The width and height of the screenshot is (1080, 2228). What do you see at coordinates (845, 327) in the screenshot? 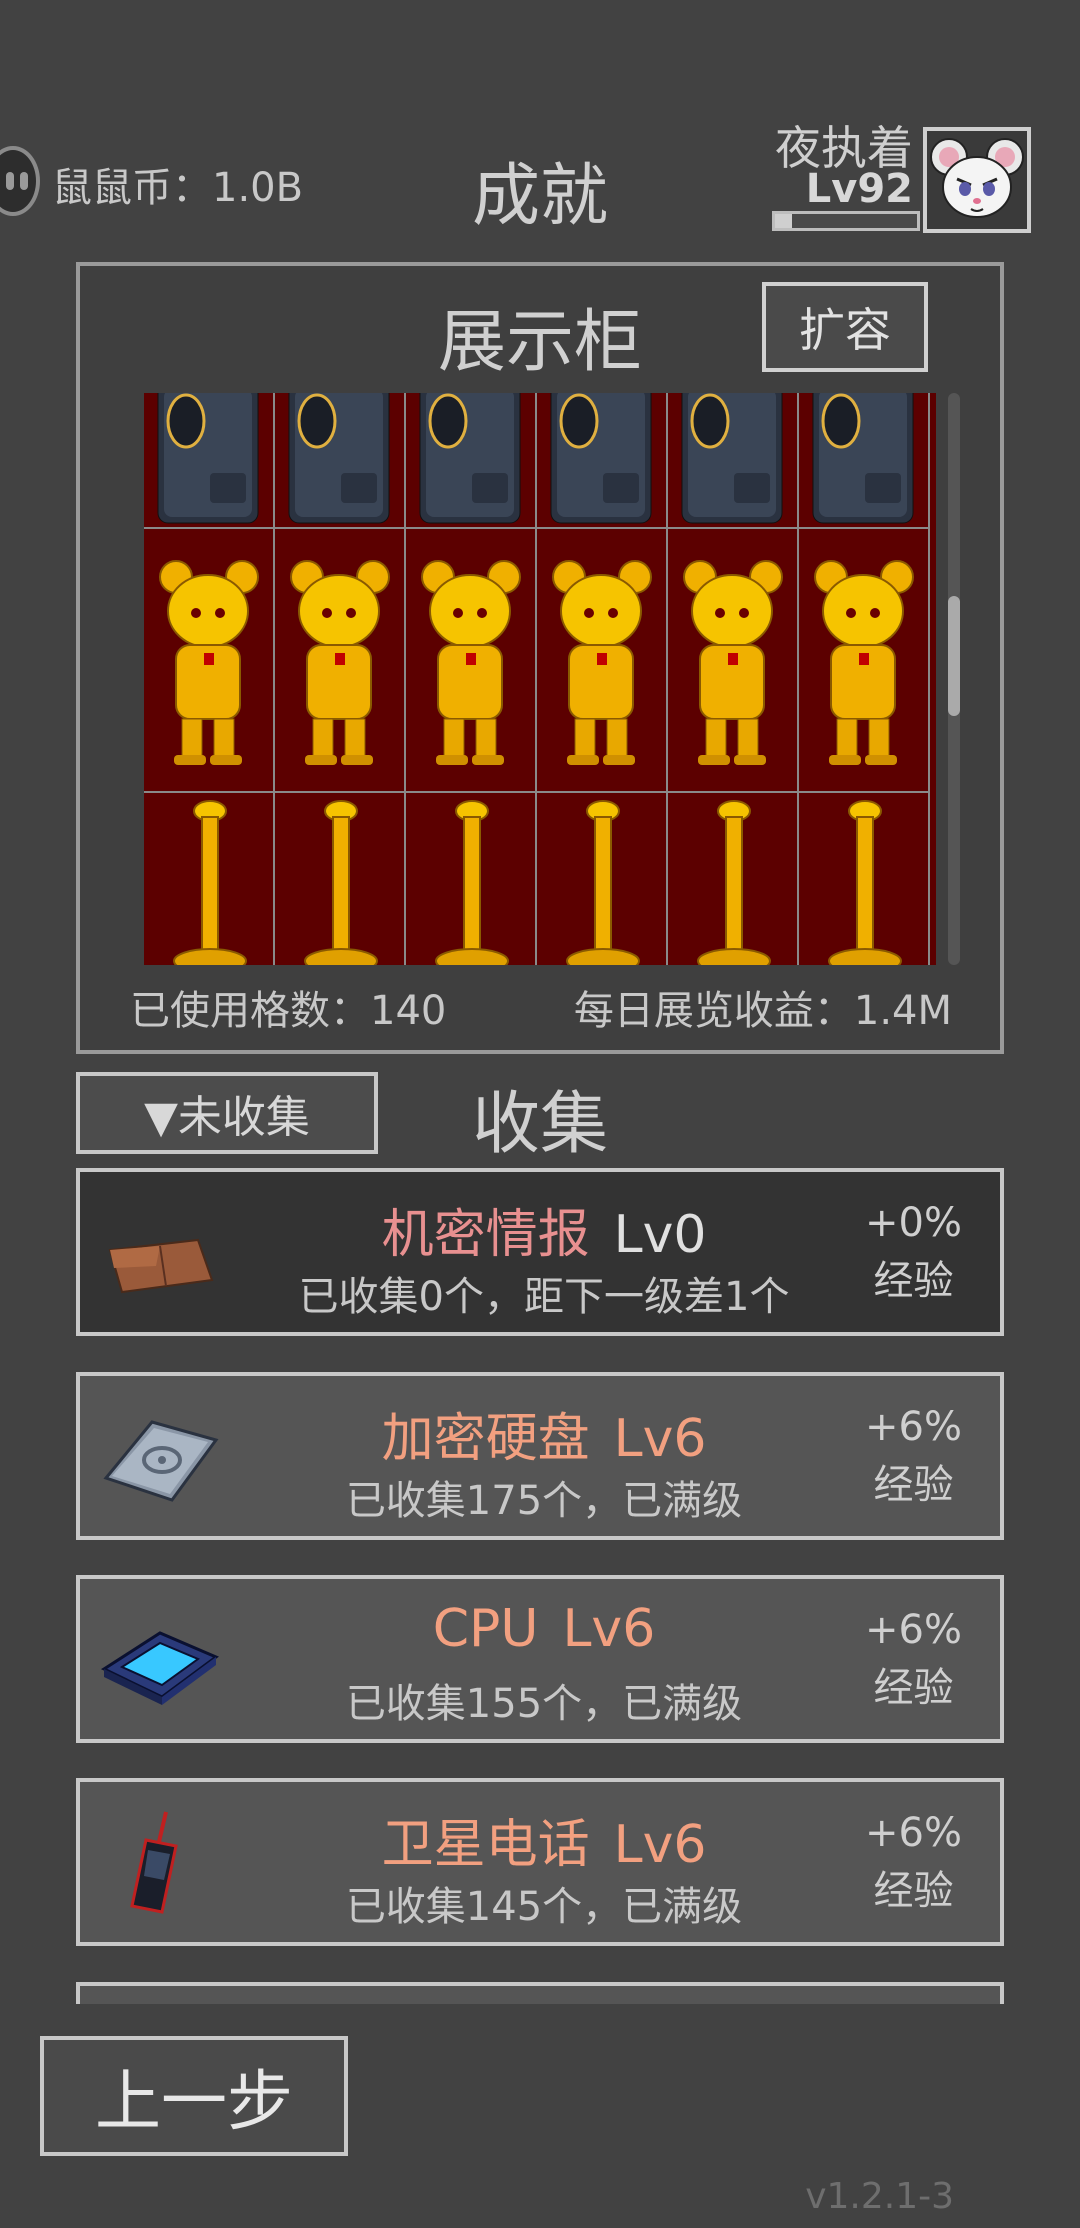
I see `expand-button: 扩容` at bounding box center [845, 327].